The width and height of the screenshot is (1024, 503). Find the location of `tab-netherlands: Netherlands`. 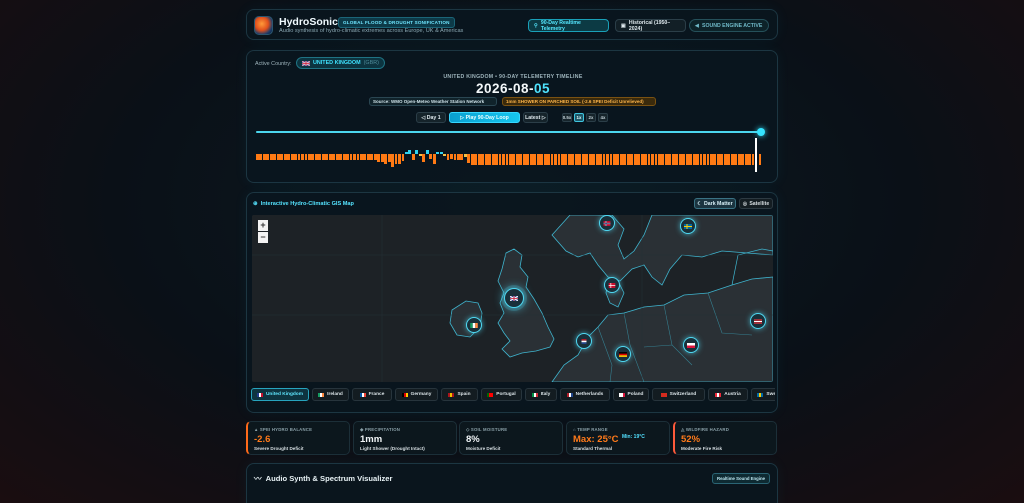

tab-netherlands: Netherlands is located at coordinates (585, 394).